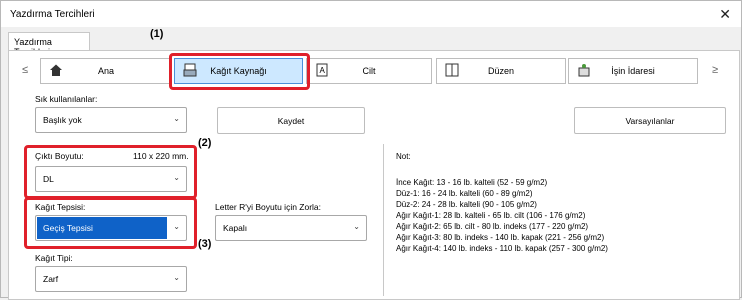 Image resolution: width=742 pixels, height=300 pixels. I want to click on tab-layout-label: Düzen, so click(500, 71).